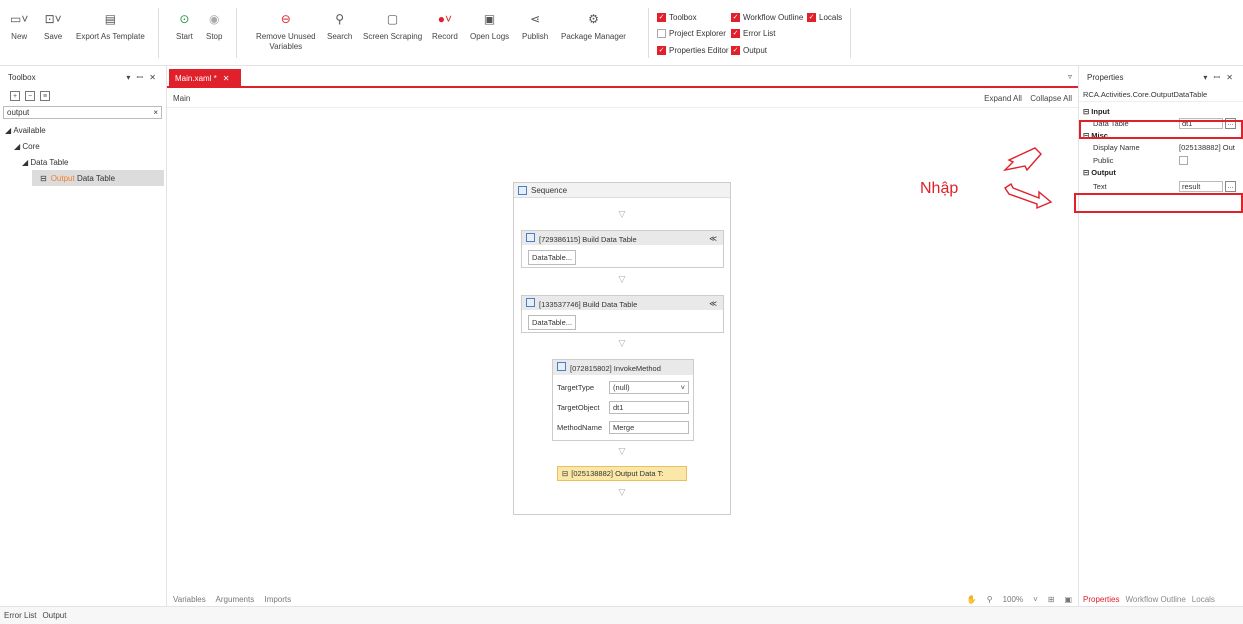 The height and width of the screenshot is (624, 1243). I want to click on clear-search-icon: ×, so click(155, 112).